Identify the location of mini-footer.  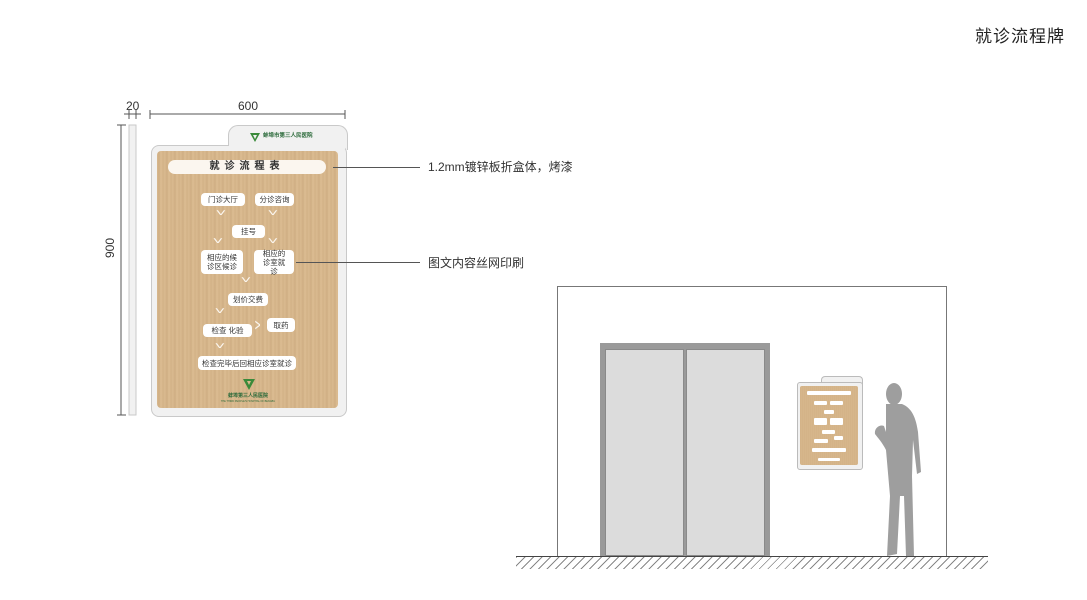
(829, 459).